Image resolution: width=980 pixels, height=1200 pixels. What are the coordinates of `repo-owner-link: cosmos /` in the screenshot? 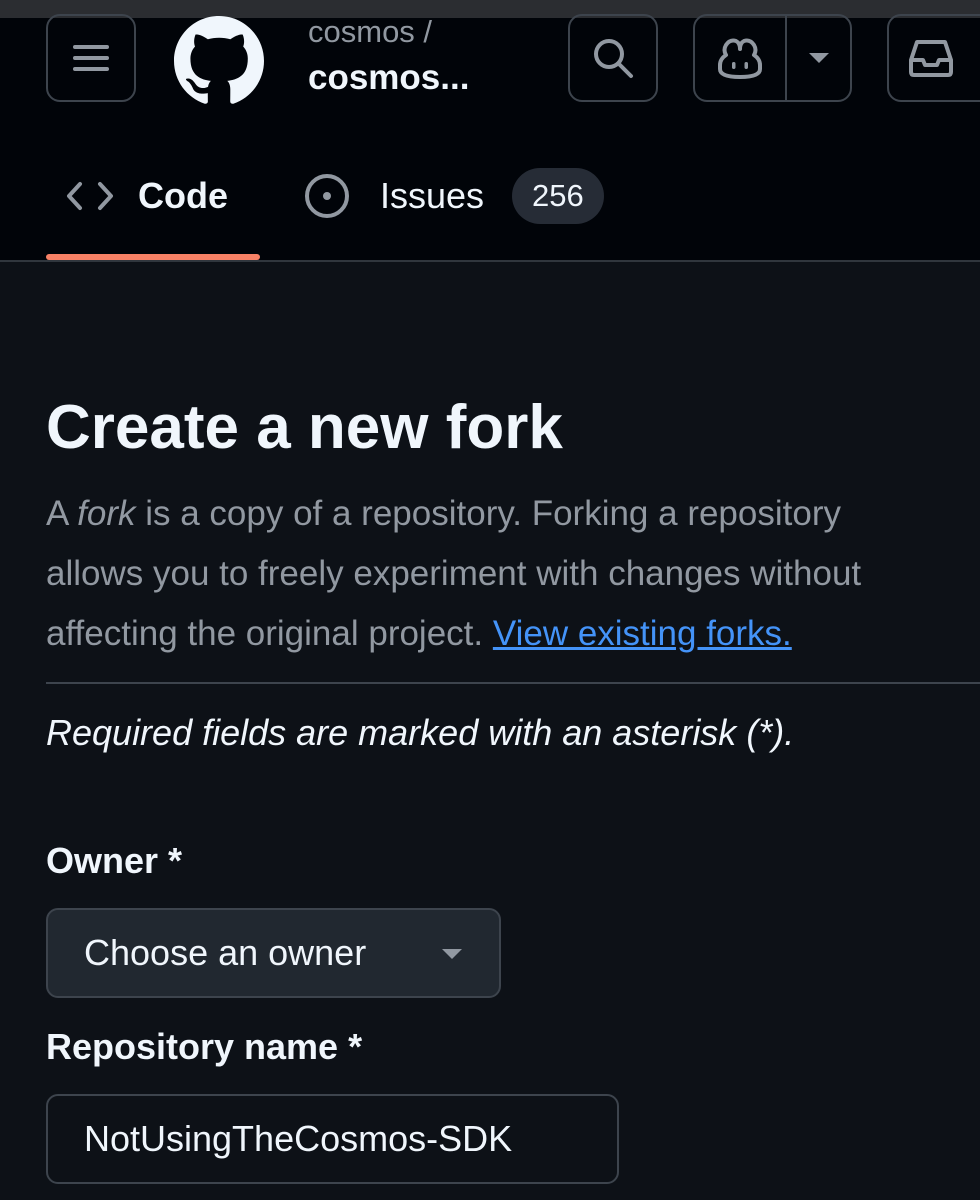 It's located at (370, 32).